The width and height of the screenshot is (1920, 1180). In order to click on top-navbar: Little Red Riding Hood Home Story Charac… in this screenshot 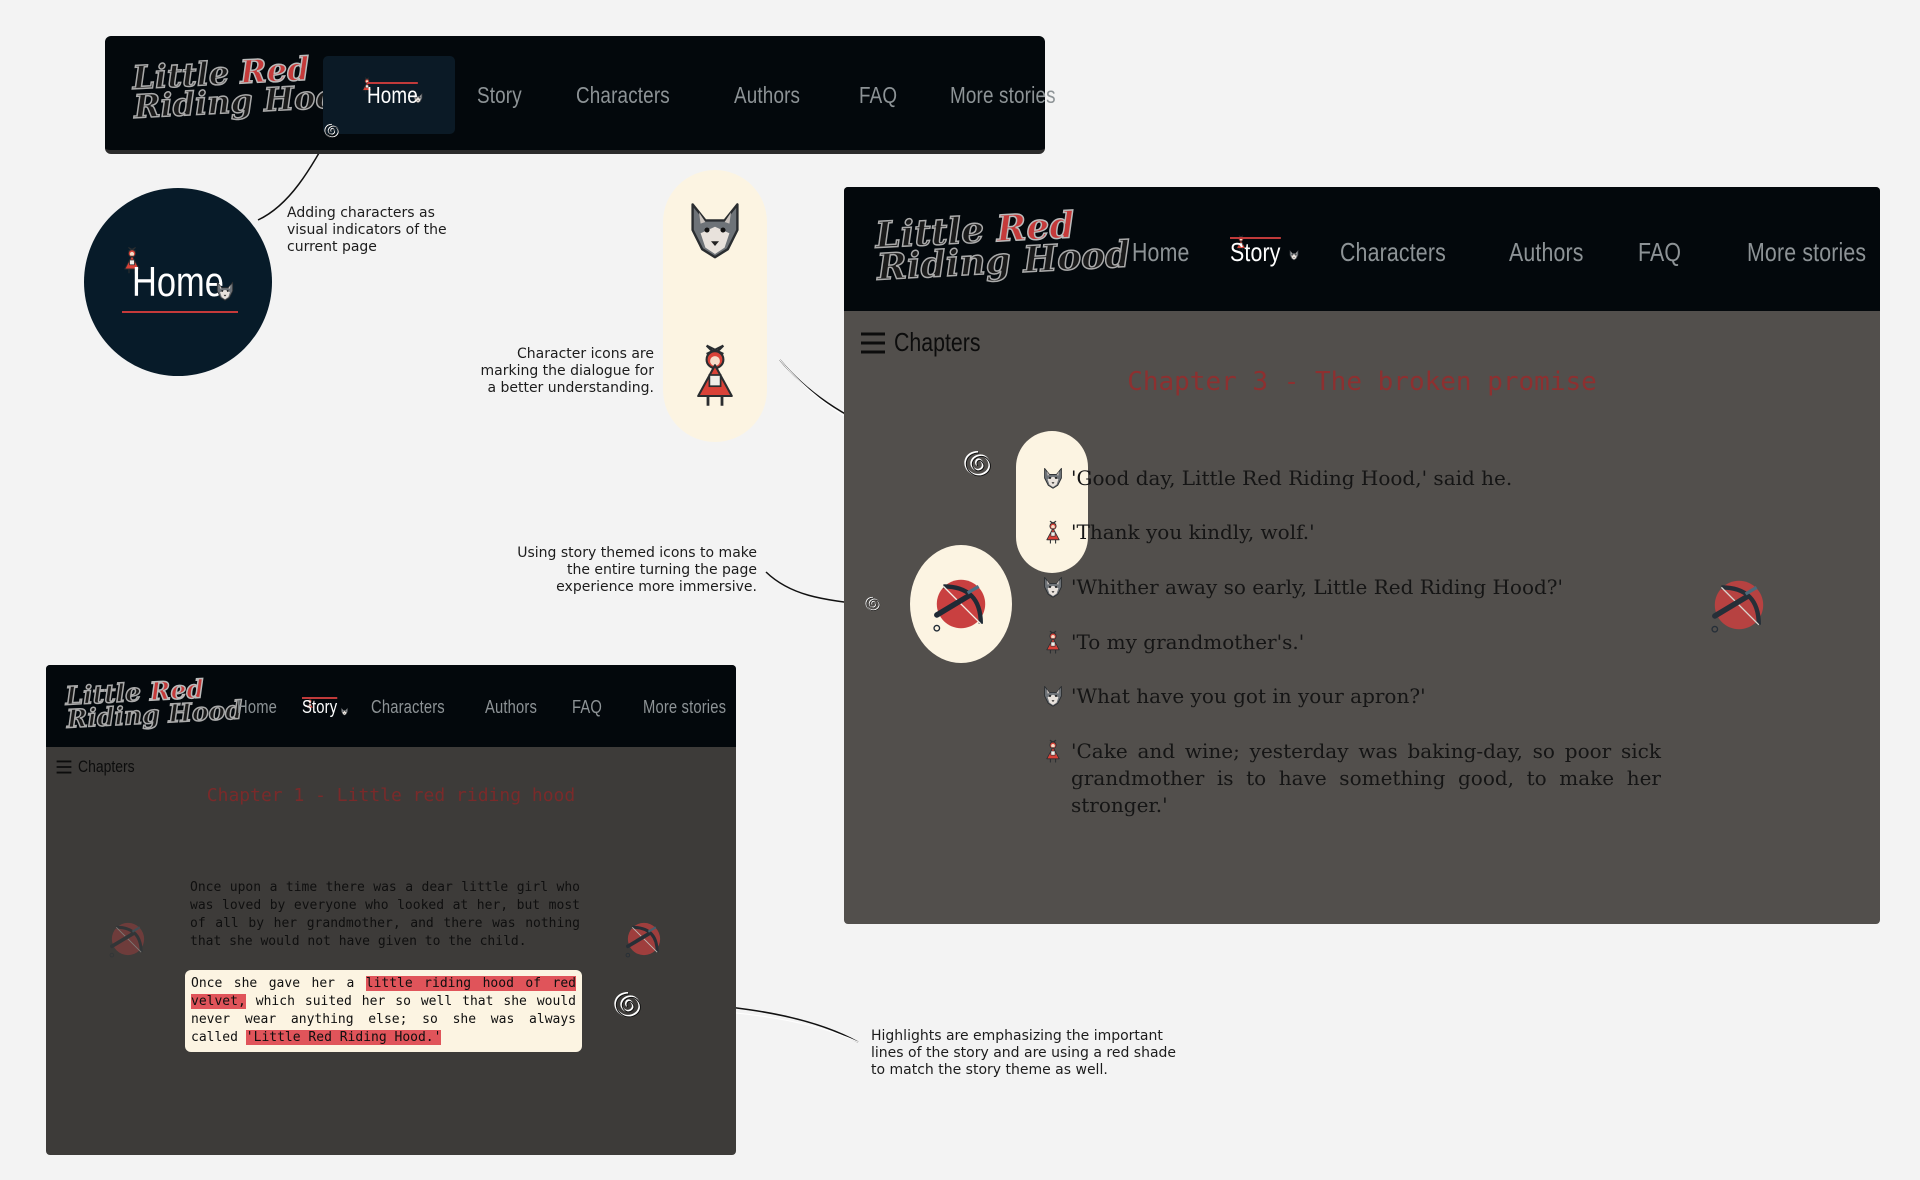, I will do `click(580, 95)`.